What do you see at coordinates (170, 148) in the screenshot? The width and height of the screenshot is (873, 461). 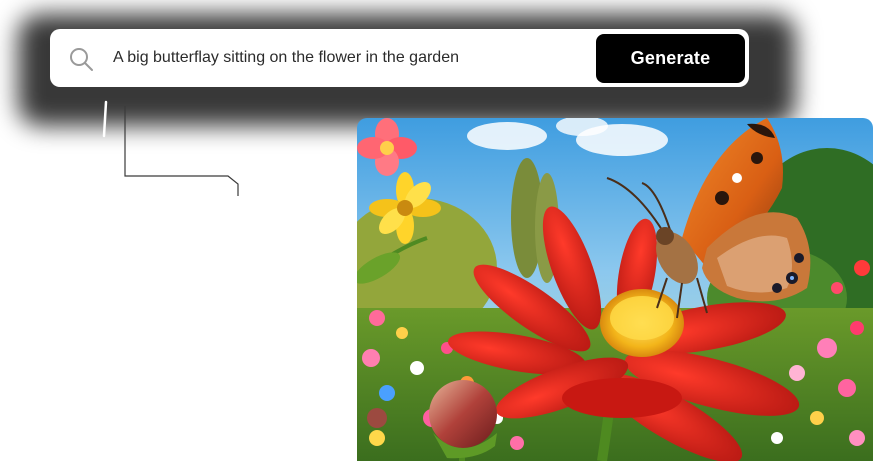 I see `connector-line` at bounding box center [170, 148].